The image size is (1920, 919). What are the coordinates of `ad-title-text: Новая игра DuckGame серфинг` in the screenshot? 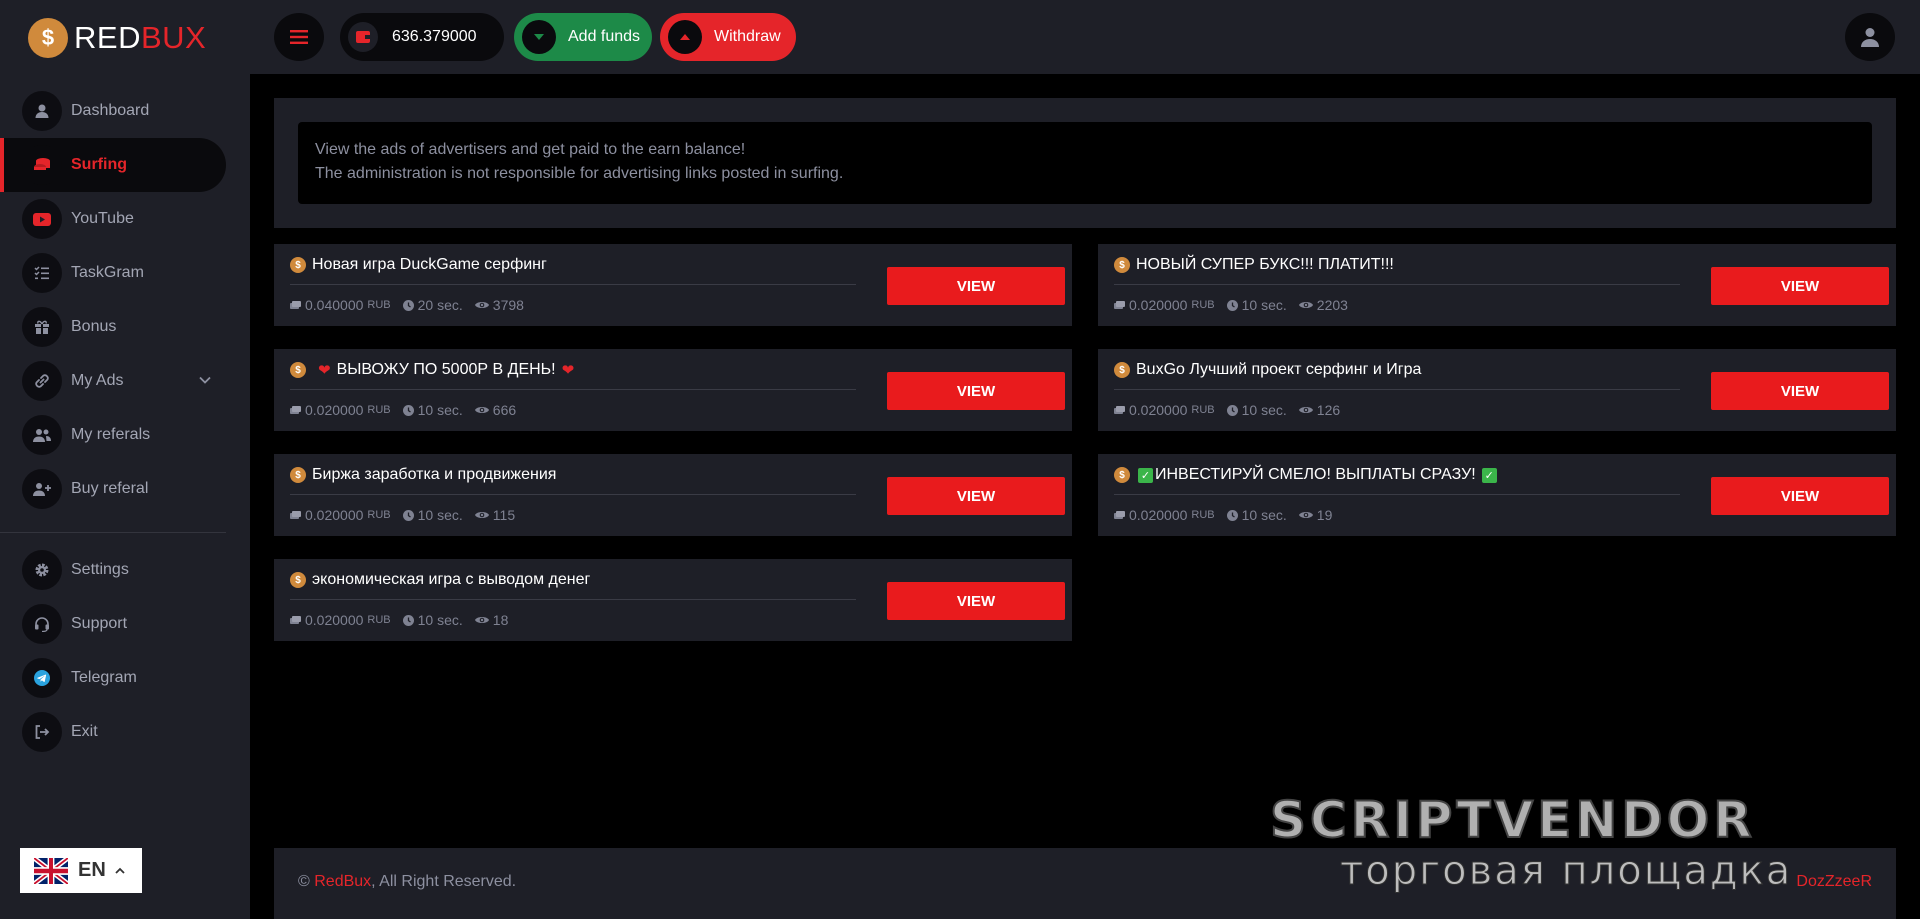 It's located at (429, 264).